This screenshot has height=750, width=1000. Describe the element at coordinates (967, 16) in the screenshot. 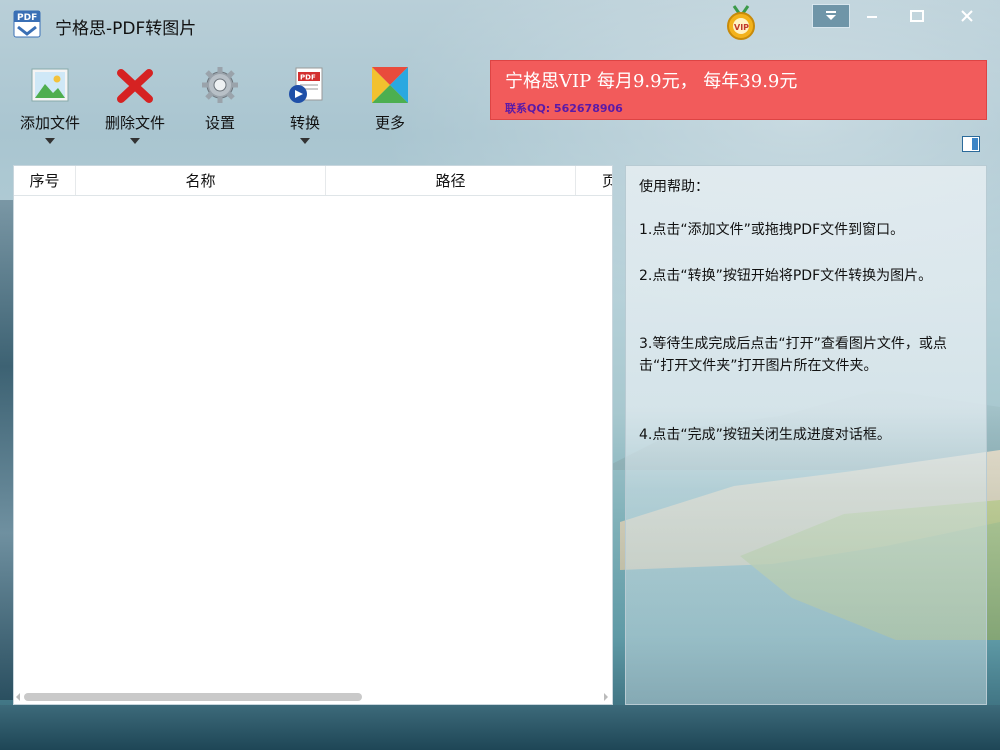

I see `close-button` at that location.